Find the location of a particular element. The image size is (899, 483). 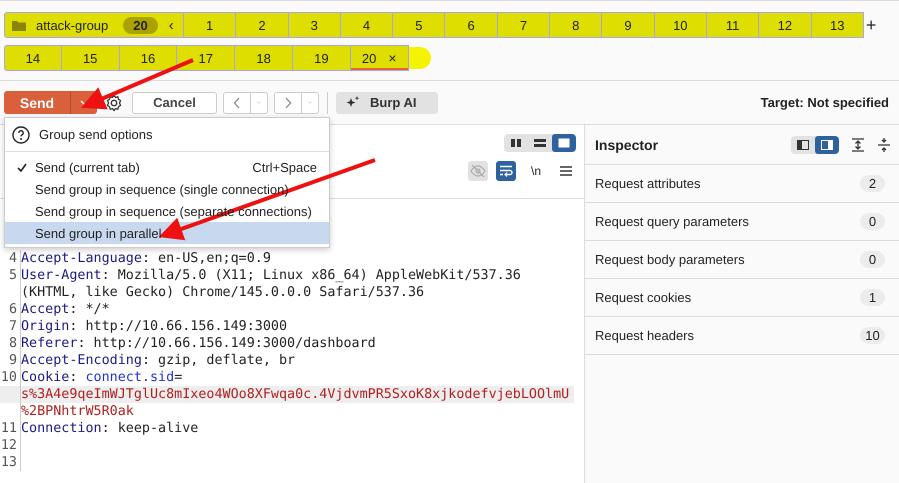

inspector-section: Request attributes 2 is located at coordinates (742, 184).